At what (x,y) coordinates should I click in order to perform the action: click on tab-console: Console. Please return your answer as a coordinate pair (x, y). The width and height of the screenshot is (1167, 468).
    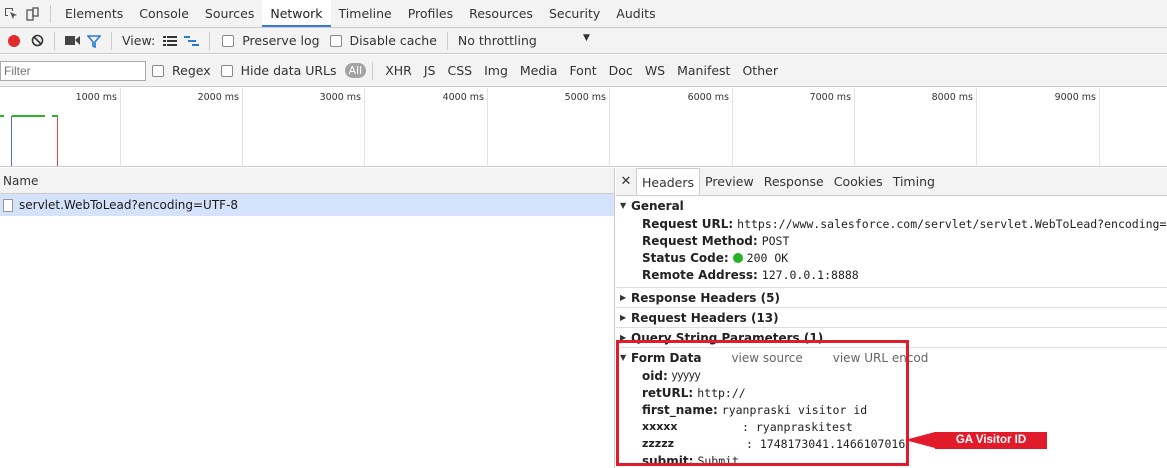
    Looking at the image, I should click on (164, 13).